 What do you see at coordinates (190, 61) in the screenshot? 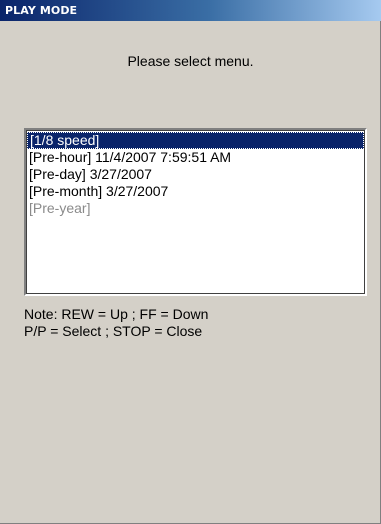
I see `select-menu-prompt: Please select menu.` at bounding box center [190, 61].